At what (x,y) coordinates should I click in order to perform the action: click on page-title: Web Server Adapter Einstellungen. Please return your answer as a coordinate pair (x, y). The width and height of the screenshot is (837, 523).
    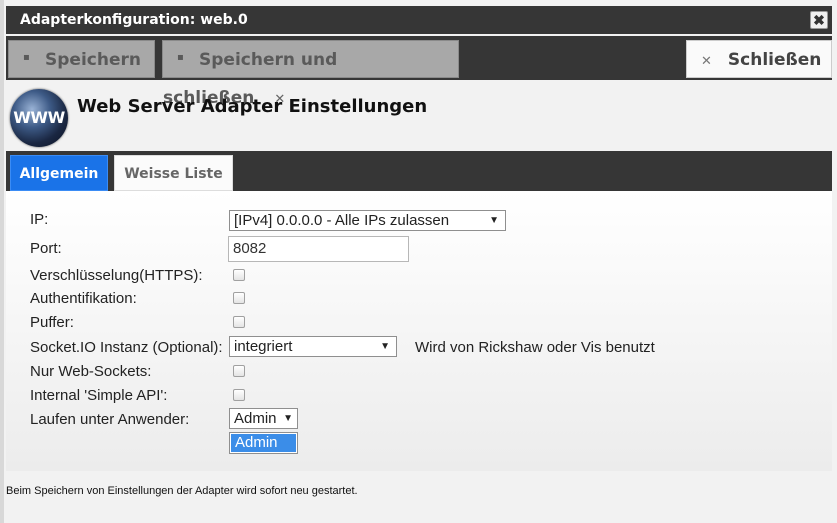
    Looking at the image, I should click on (252, 106).